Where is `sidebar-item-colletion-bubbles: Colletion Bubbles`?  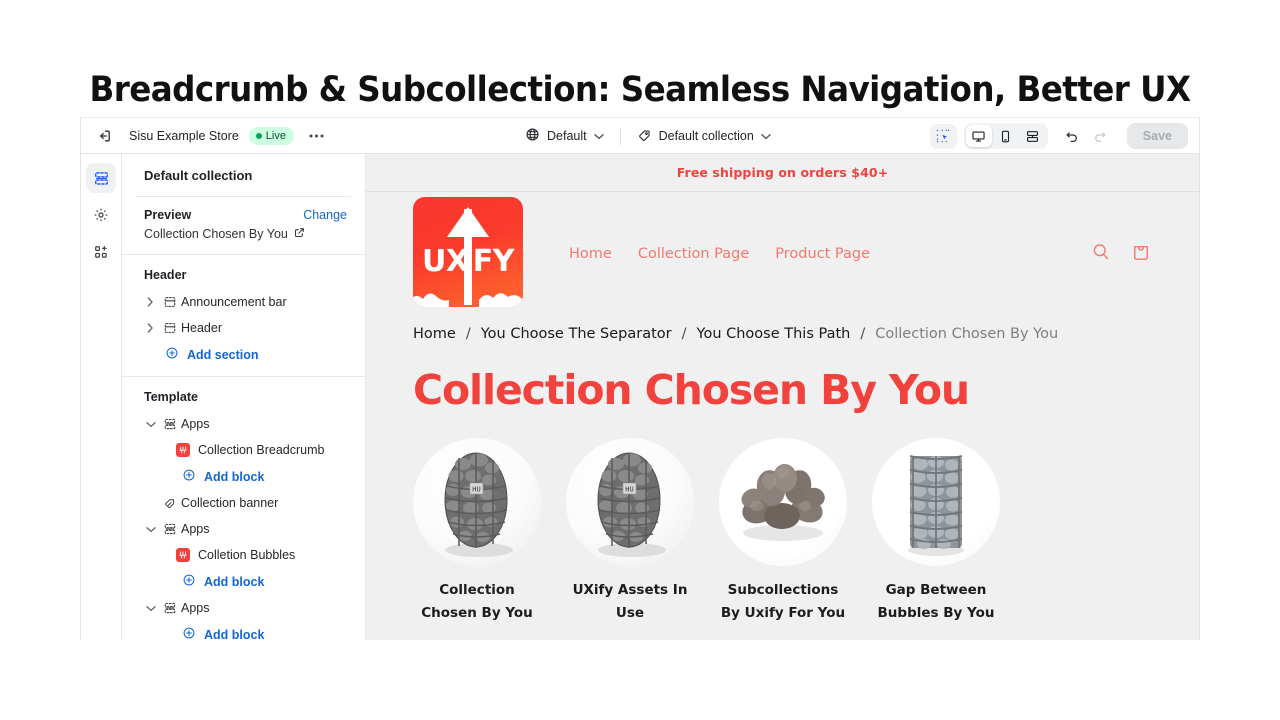
sidebar-item-colletion-bubbles: Colletion Bubbles is located at coordinates (243, 555).